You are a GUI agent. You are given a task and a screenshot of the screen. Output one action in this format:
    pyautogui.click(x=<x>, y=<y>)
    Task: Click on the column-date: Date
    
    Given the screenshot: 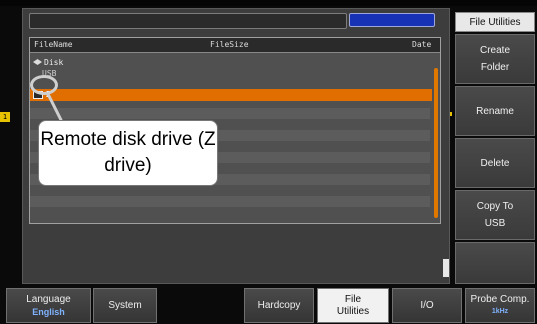 What is the action you would take?
    pyautogui.click(x=422, y=44)
    